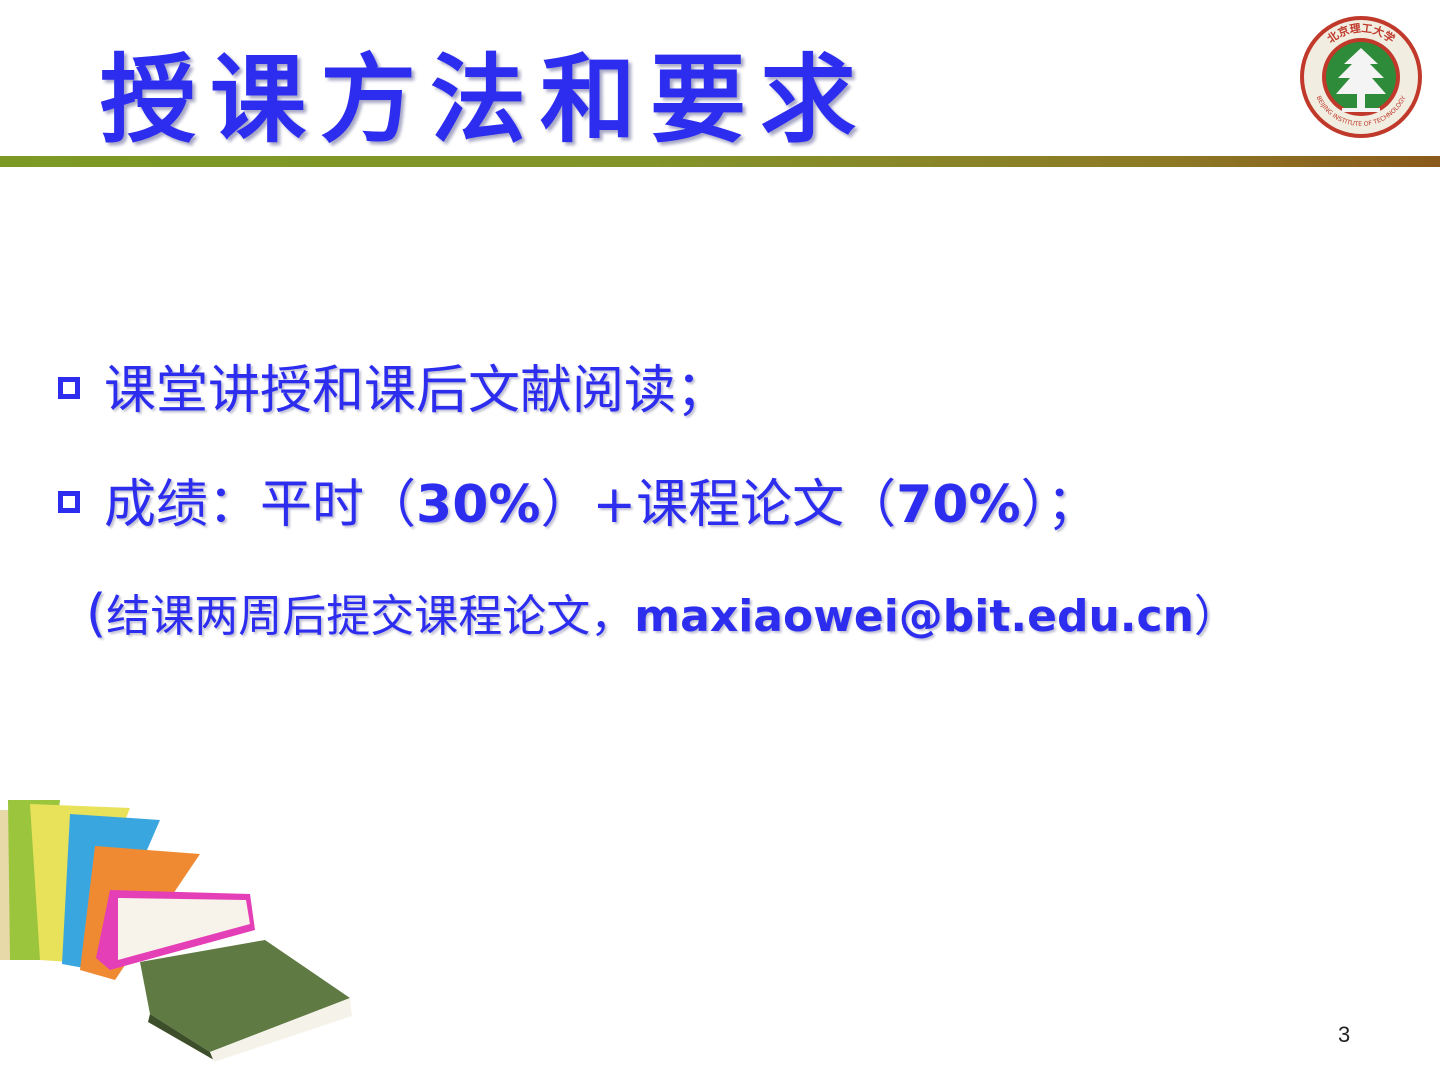 Image resolution: width=1440 pixels, height=1080 pixels. I want to click on note-paren-close: ）, so click(1215, 616).